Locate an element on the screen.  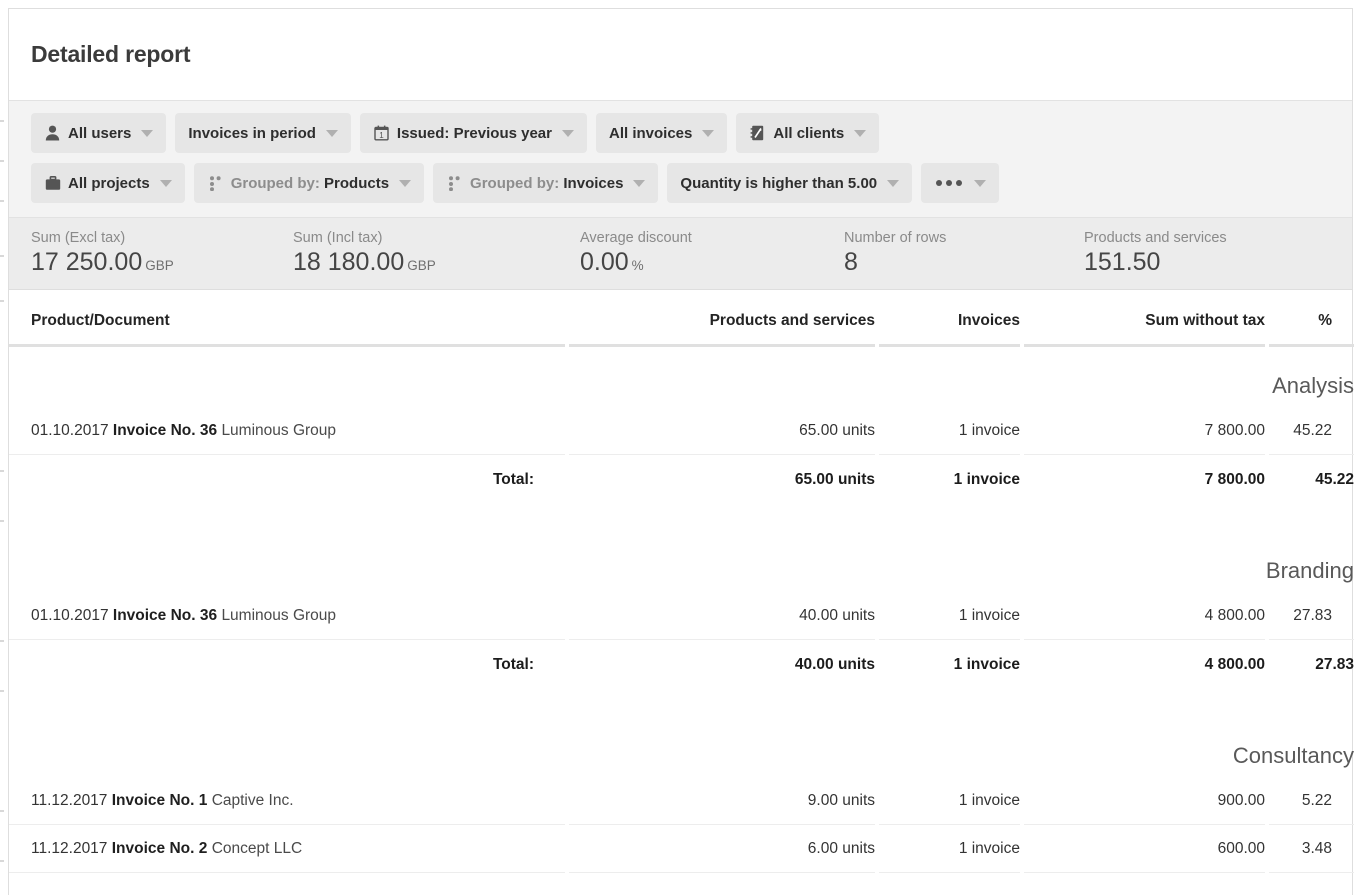
summary-label: Sum (Excl tax) is located at coordinates (78, 238).